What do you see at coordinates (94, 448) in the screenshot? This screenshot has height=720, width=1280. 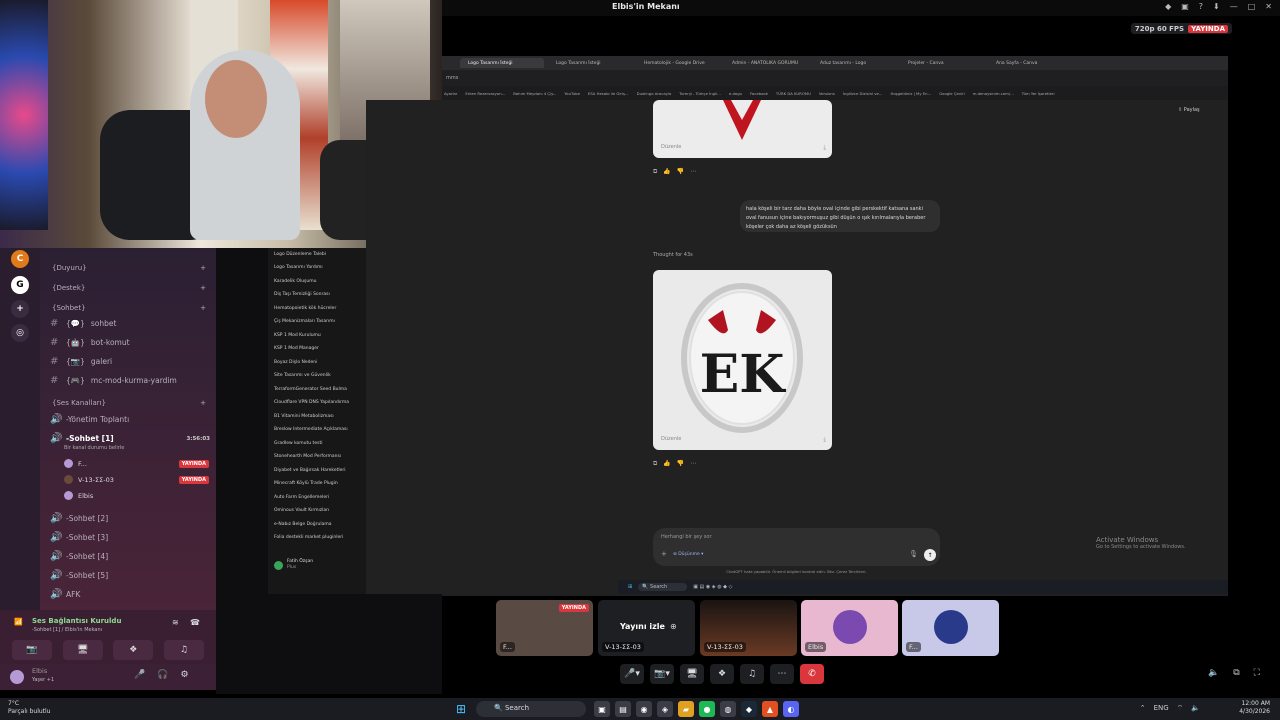 I see `channel-status: Bir kanal durumu belirle` at bounding box center [94, 448].